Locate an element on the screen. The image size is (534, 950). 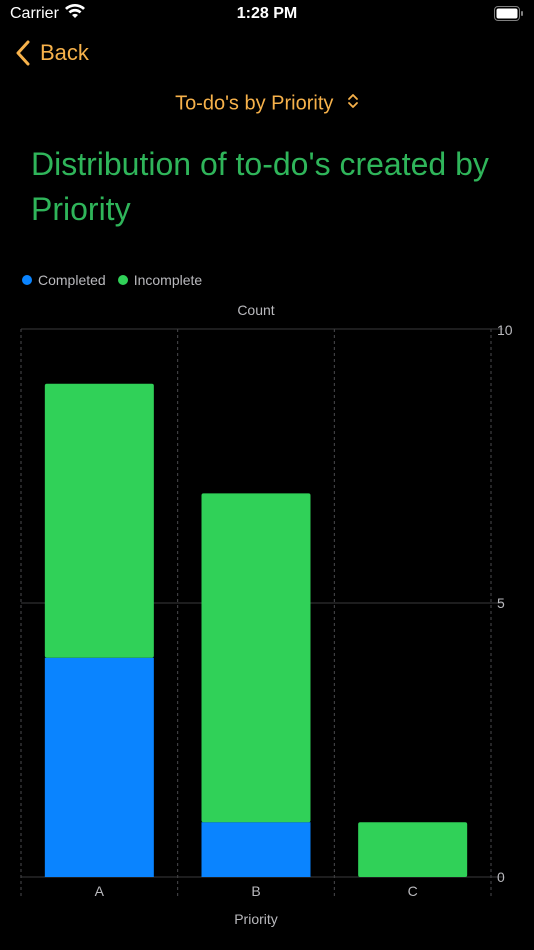
legend-label-incomplete: Incomplete is located at coordinates (168, 280).